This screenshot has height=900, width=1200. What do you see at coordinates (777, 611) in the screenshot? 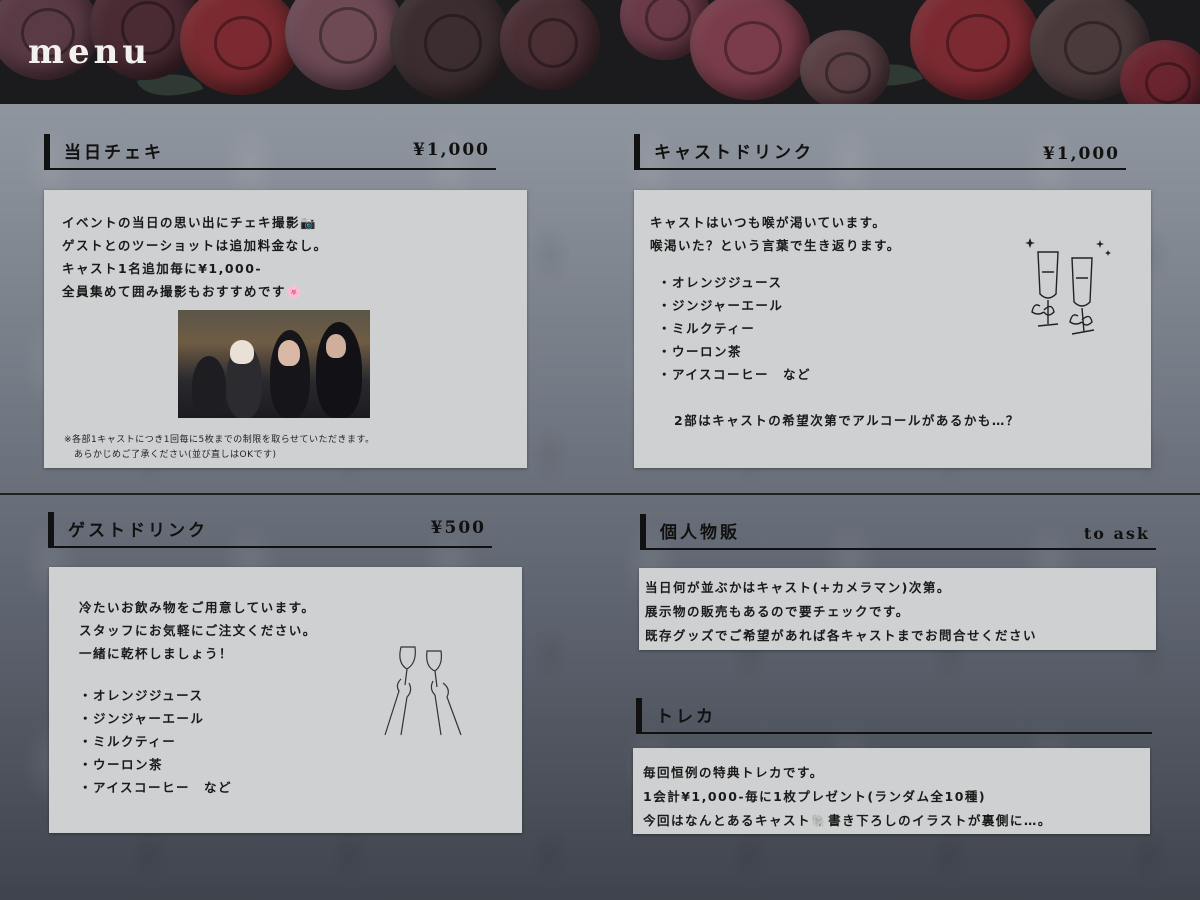
I see `merch-line-2: 展示物の販売もあるので要チェックです。` at bounding box center [777, 611].